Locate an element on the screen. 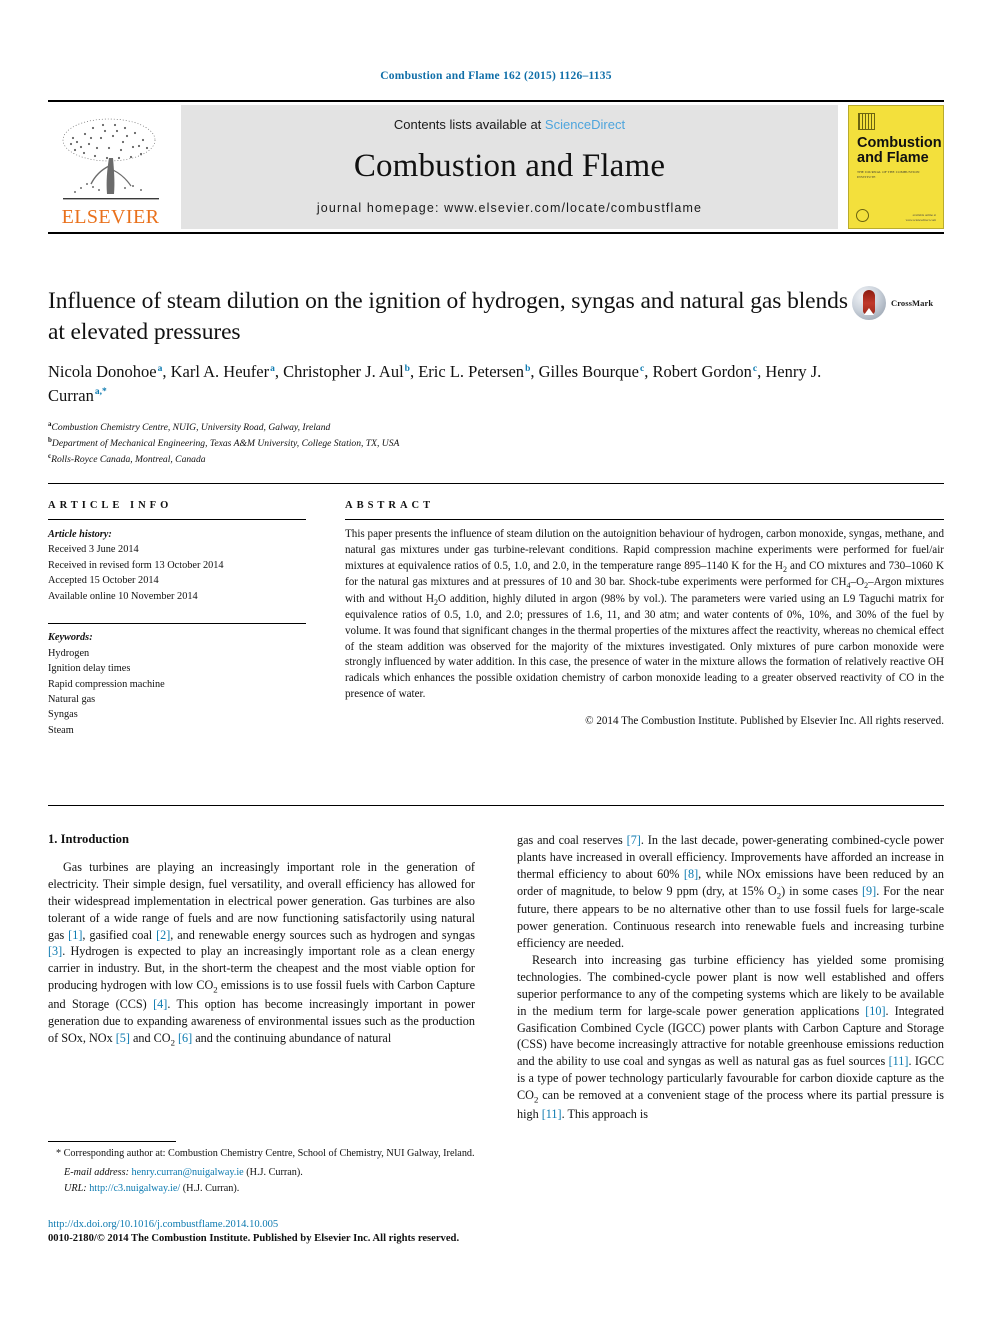 The height and width of the screenshot is (1323, 992). masthead-bottom-rule is located at coordinates (496, 233).